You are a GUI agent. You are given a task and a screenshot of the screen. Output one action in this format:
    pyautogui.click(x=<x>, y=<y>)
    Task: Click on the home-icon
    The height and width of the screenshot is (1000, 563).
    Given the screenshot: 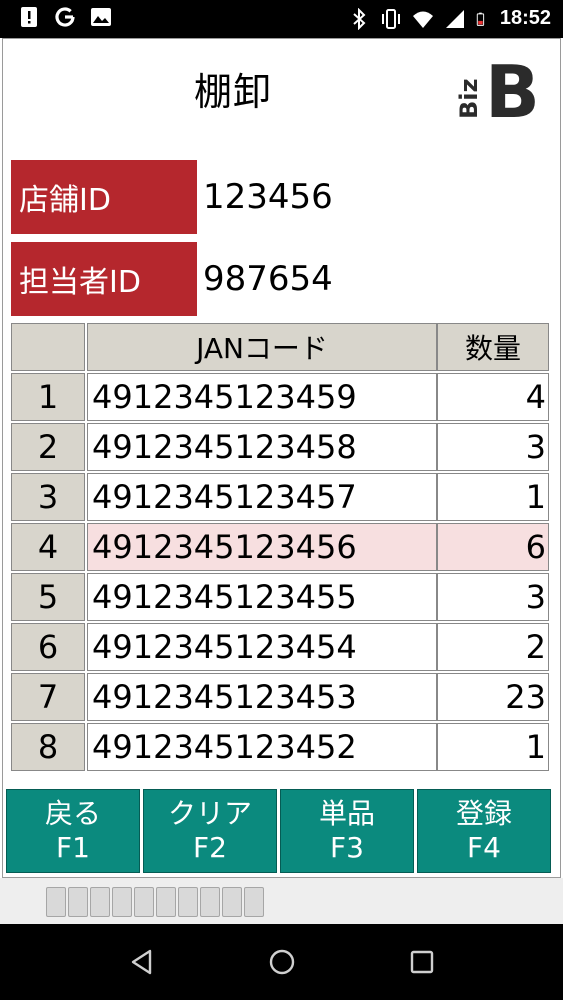 What is the action you would take?
    pyautogui.click(x=282, y=962)
    